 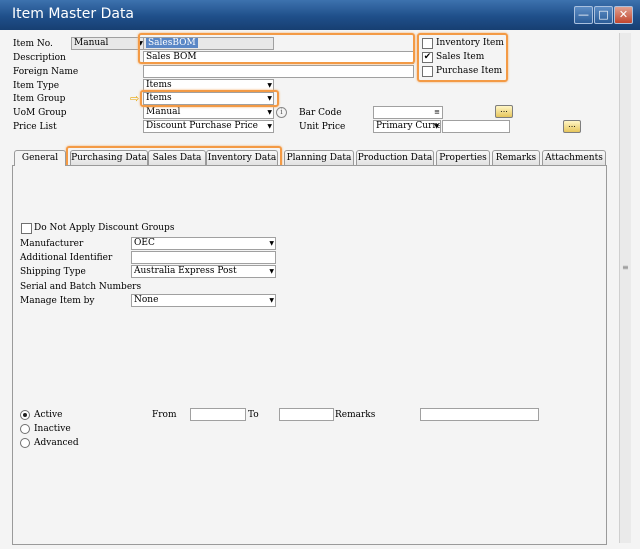 I want to click on minimize-icon: —, so click(x=583, y=14).